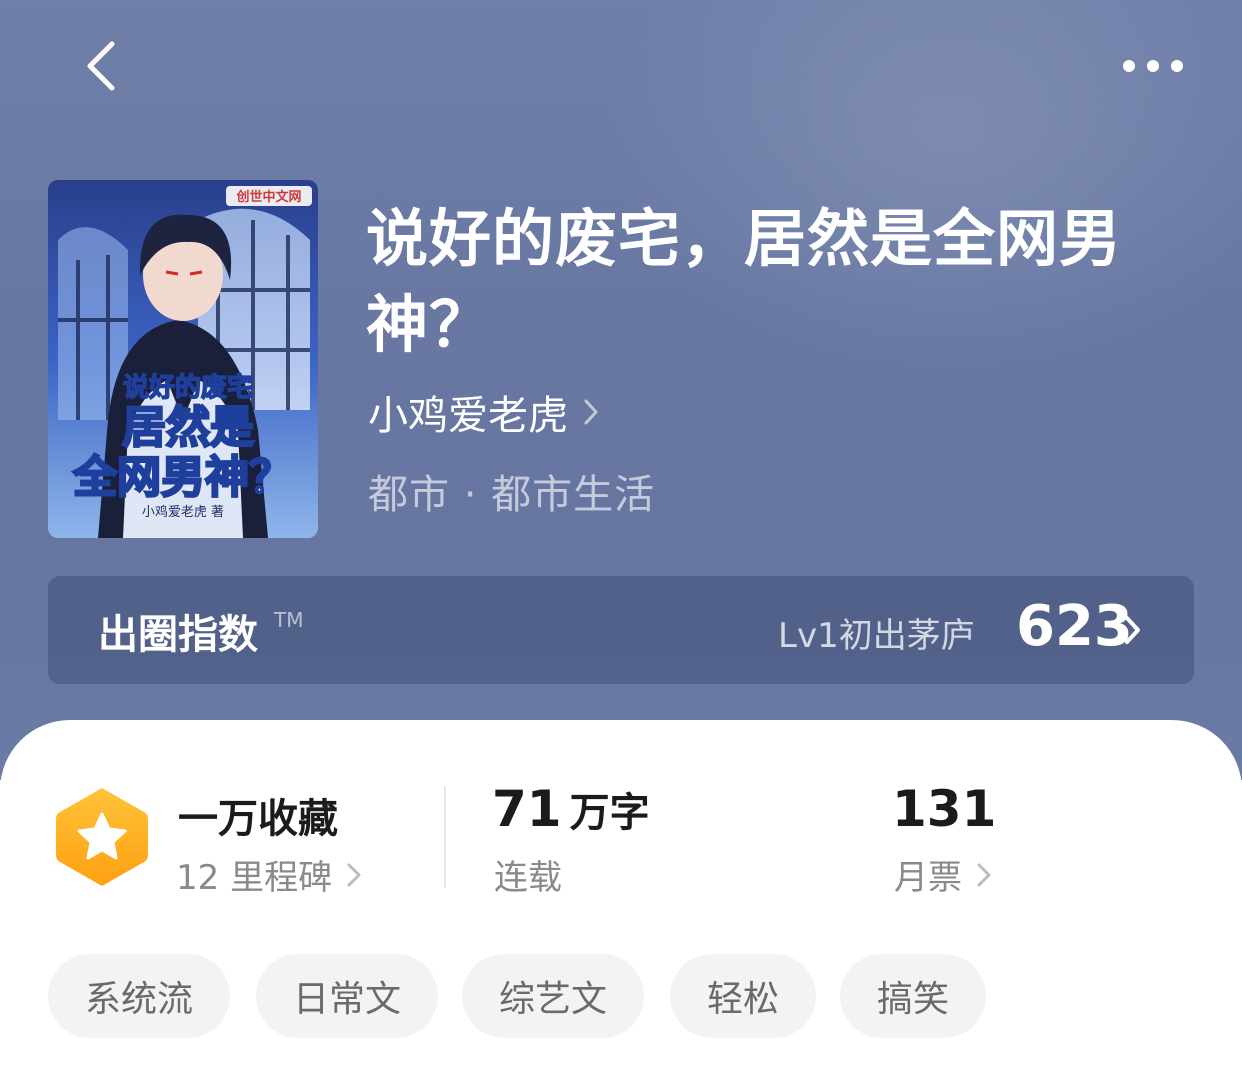 Image resolution: width=1242 pixels, height=1066 pixels. What do you see at coordinates (1074, 626) in the screenshot?
I see `index-score: 623` at bounding box center [1074, 626].